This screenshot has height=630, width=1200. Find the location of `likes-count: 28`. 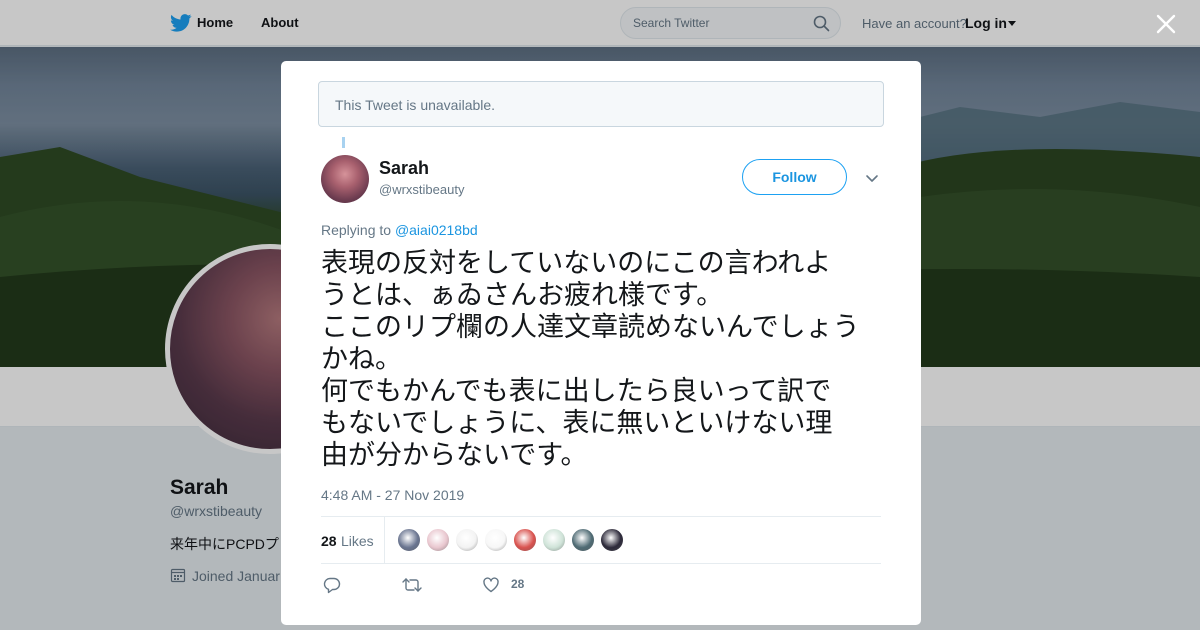

likes-count: 28 is located at coordinates (329, 541).